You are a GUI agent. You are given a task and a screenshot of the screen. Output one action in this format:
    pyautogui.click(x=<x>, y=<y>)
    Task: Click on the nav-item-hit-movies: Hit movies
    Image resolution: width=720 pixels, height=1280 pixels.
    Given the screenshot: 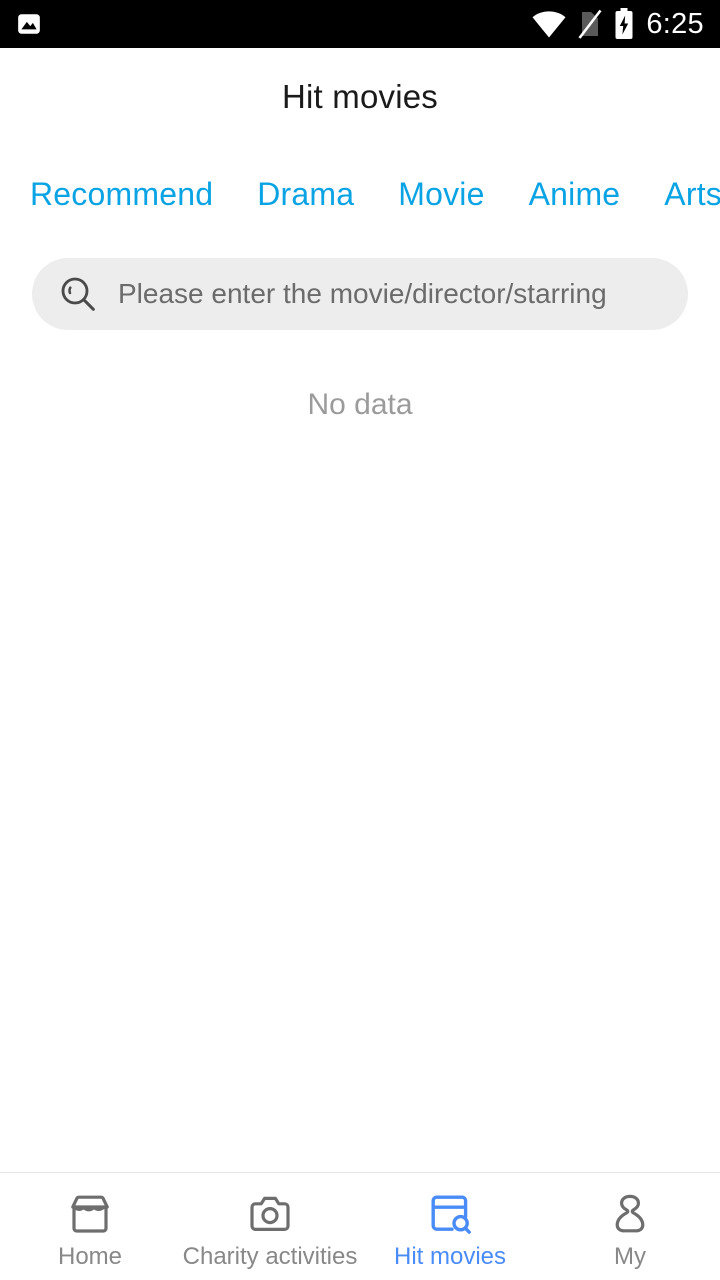 What is the action you would take?
    pyautogui.click(x=450, y=1226)
    